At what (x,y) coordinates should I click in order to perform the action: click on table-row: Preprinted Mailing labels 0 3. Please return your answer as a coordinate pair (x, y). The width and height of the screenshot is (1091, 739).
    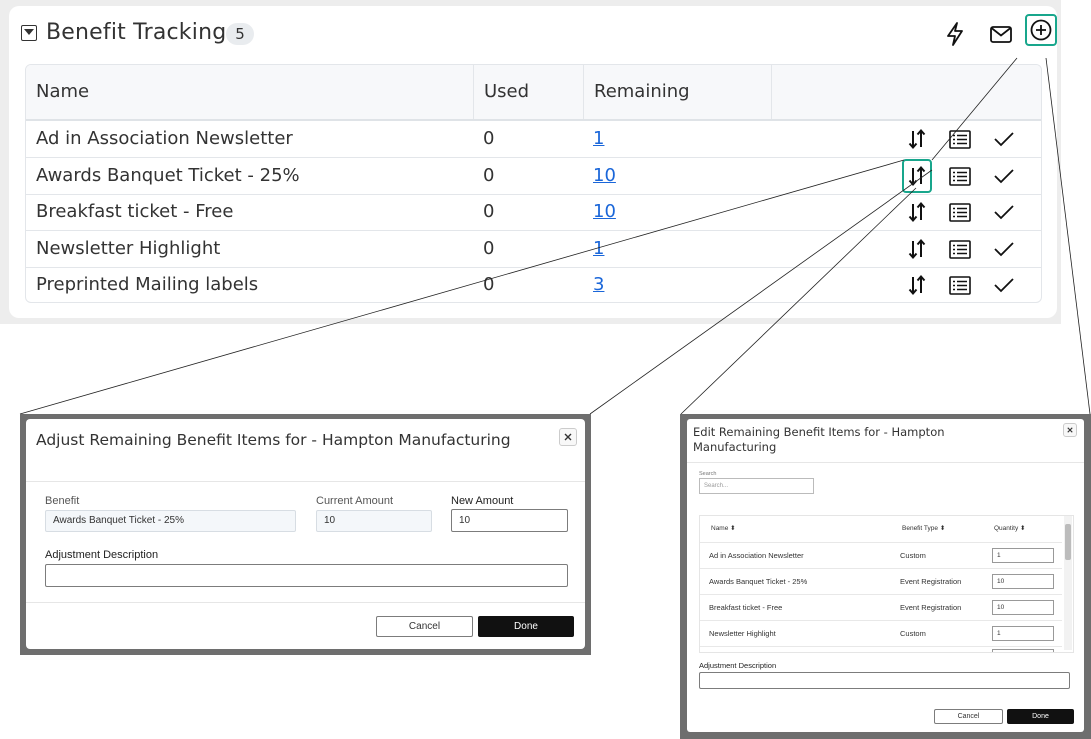
    Looking at the image, I should click on (533, 284).